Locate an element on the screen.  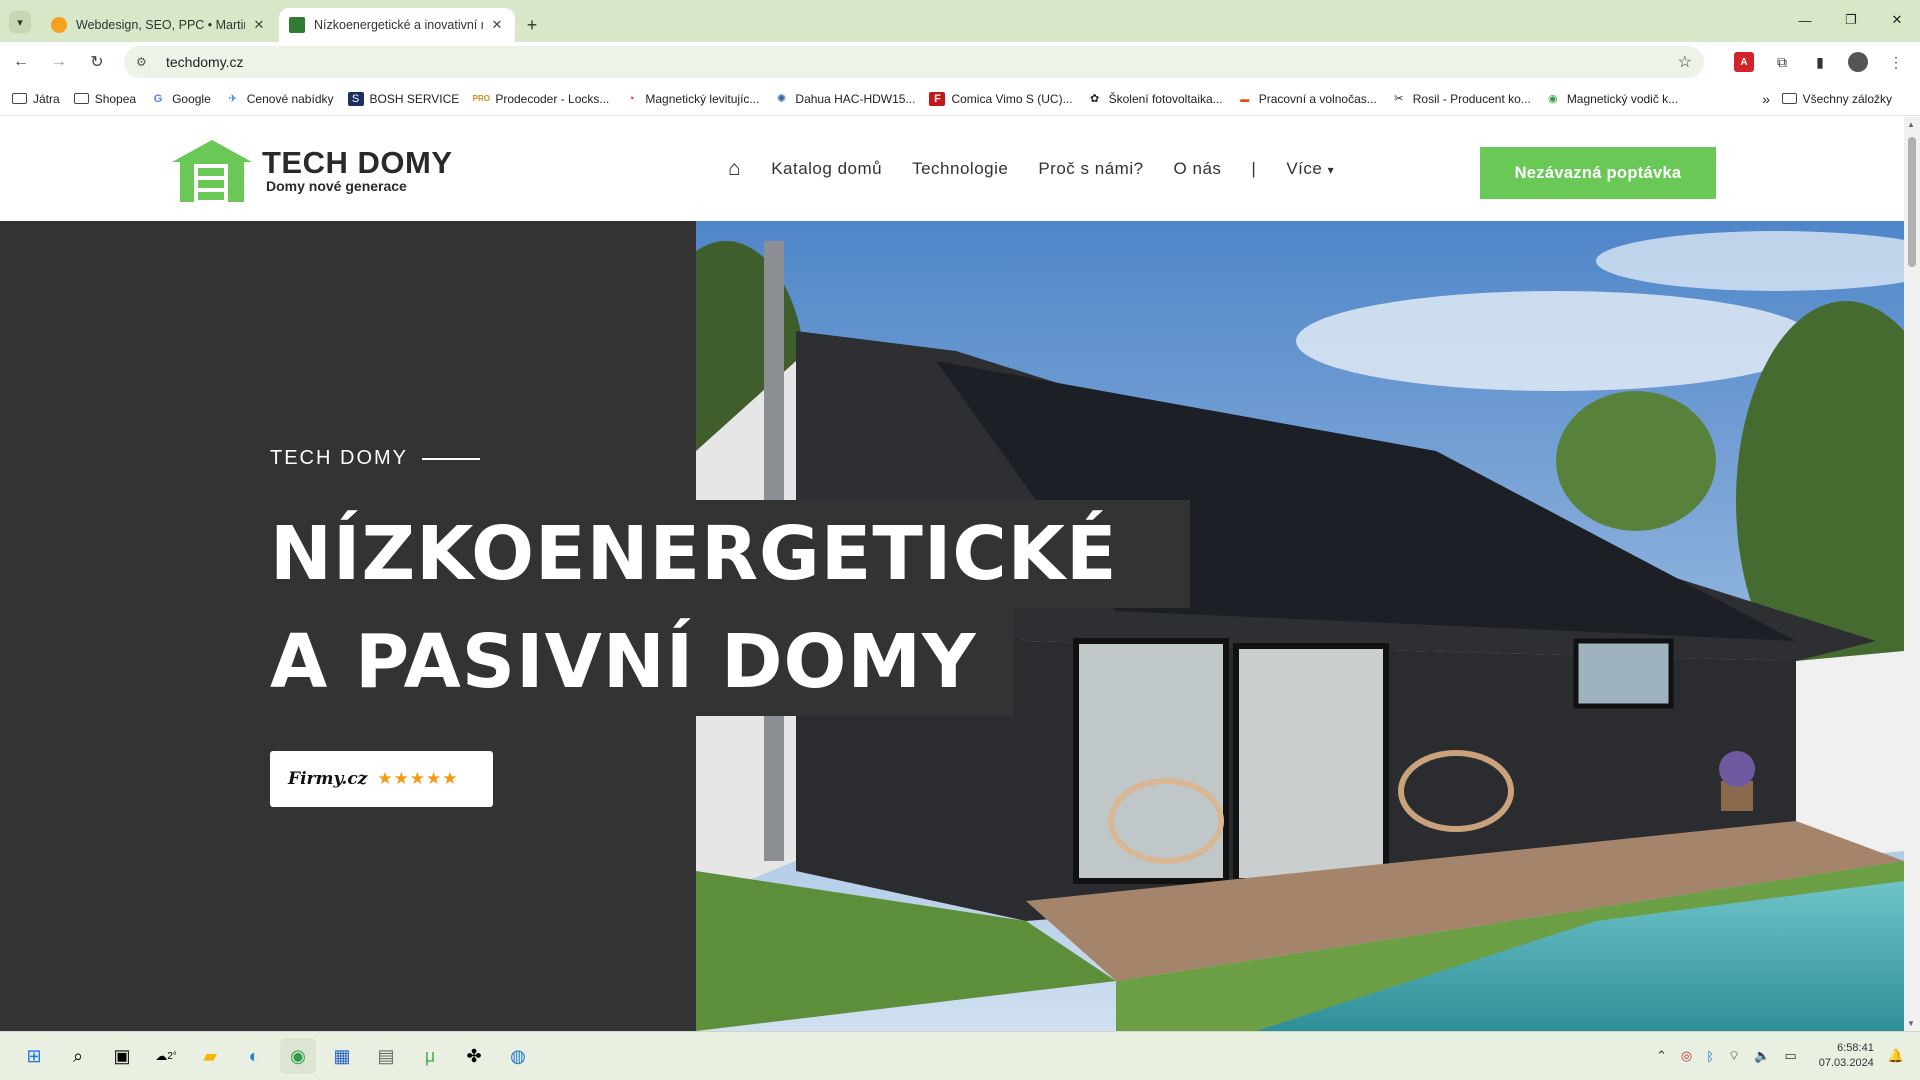
home-icon: ⌂ is located at coordinates (734, 169).